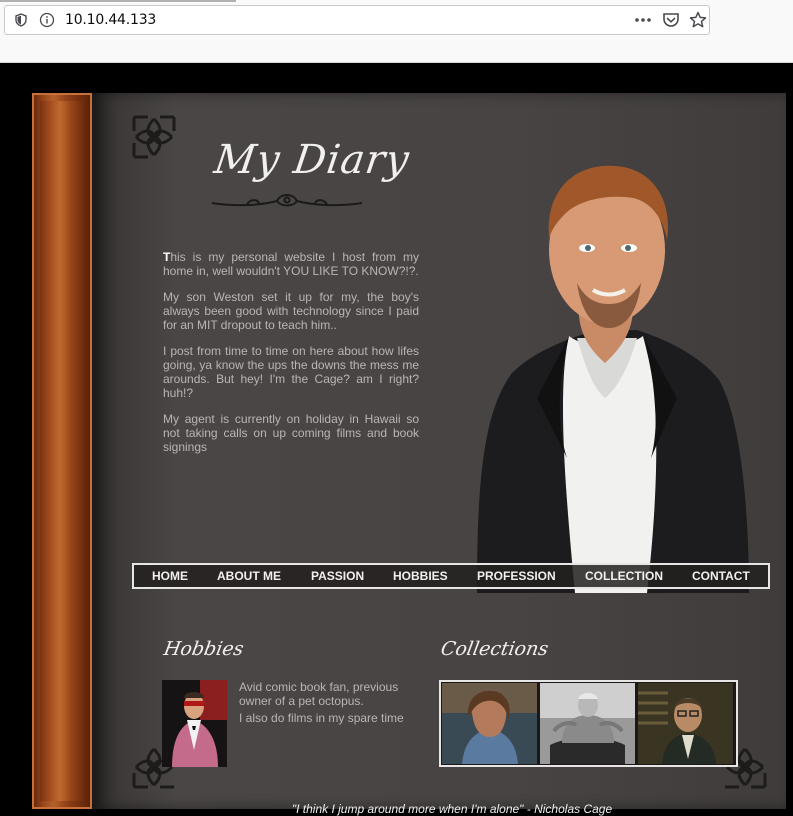 Image resolution: width=793 pixels, height=816 pixels. What do you see at coordinates (21, 20) in the screenshot?
I see `shield-icon` at bounding box center [21, 20].